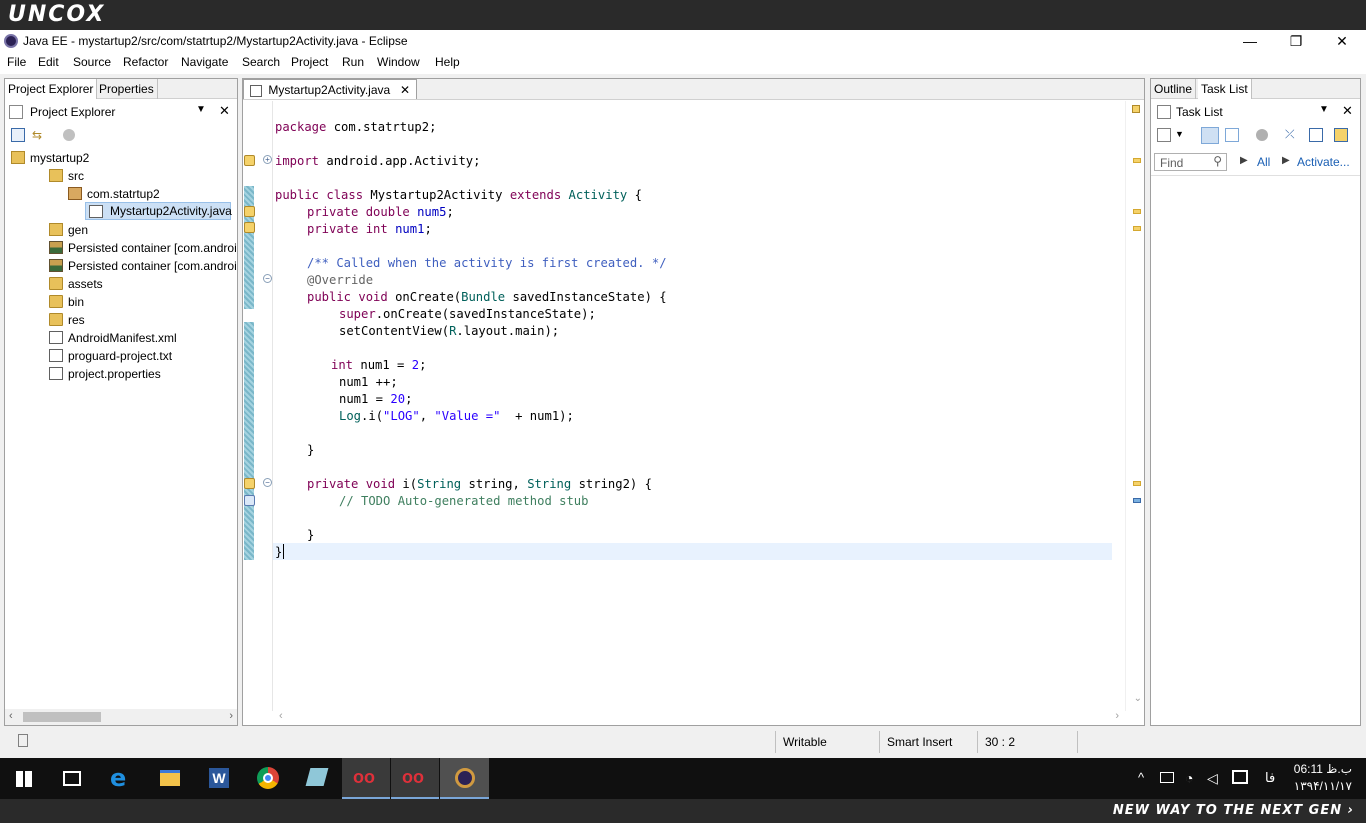  Describe the element at coordinates (1217, 161) in the screenshot. I see `search-icon: ⚲` at that location.